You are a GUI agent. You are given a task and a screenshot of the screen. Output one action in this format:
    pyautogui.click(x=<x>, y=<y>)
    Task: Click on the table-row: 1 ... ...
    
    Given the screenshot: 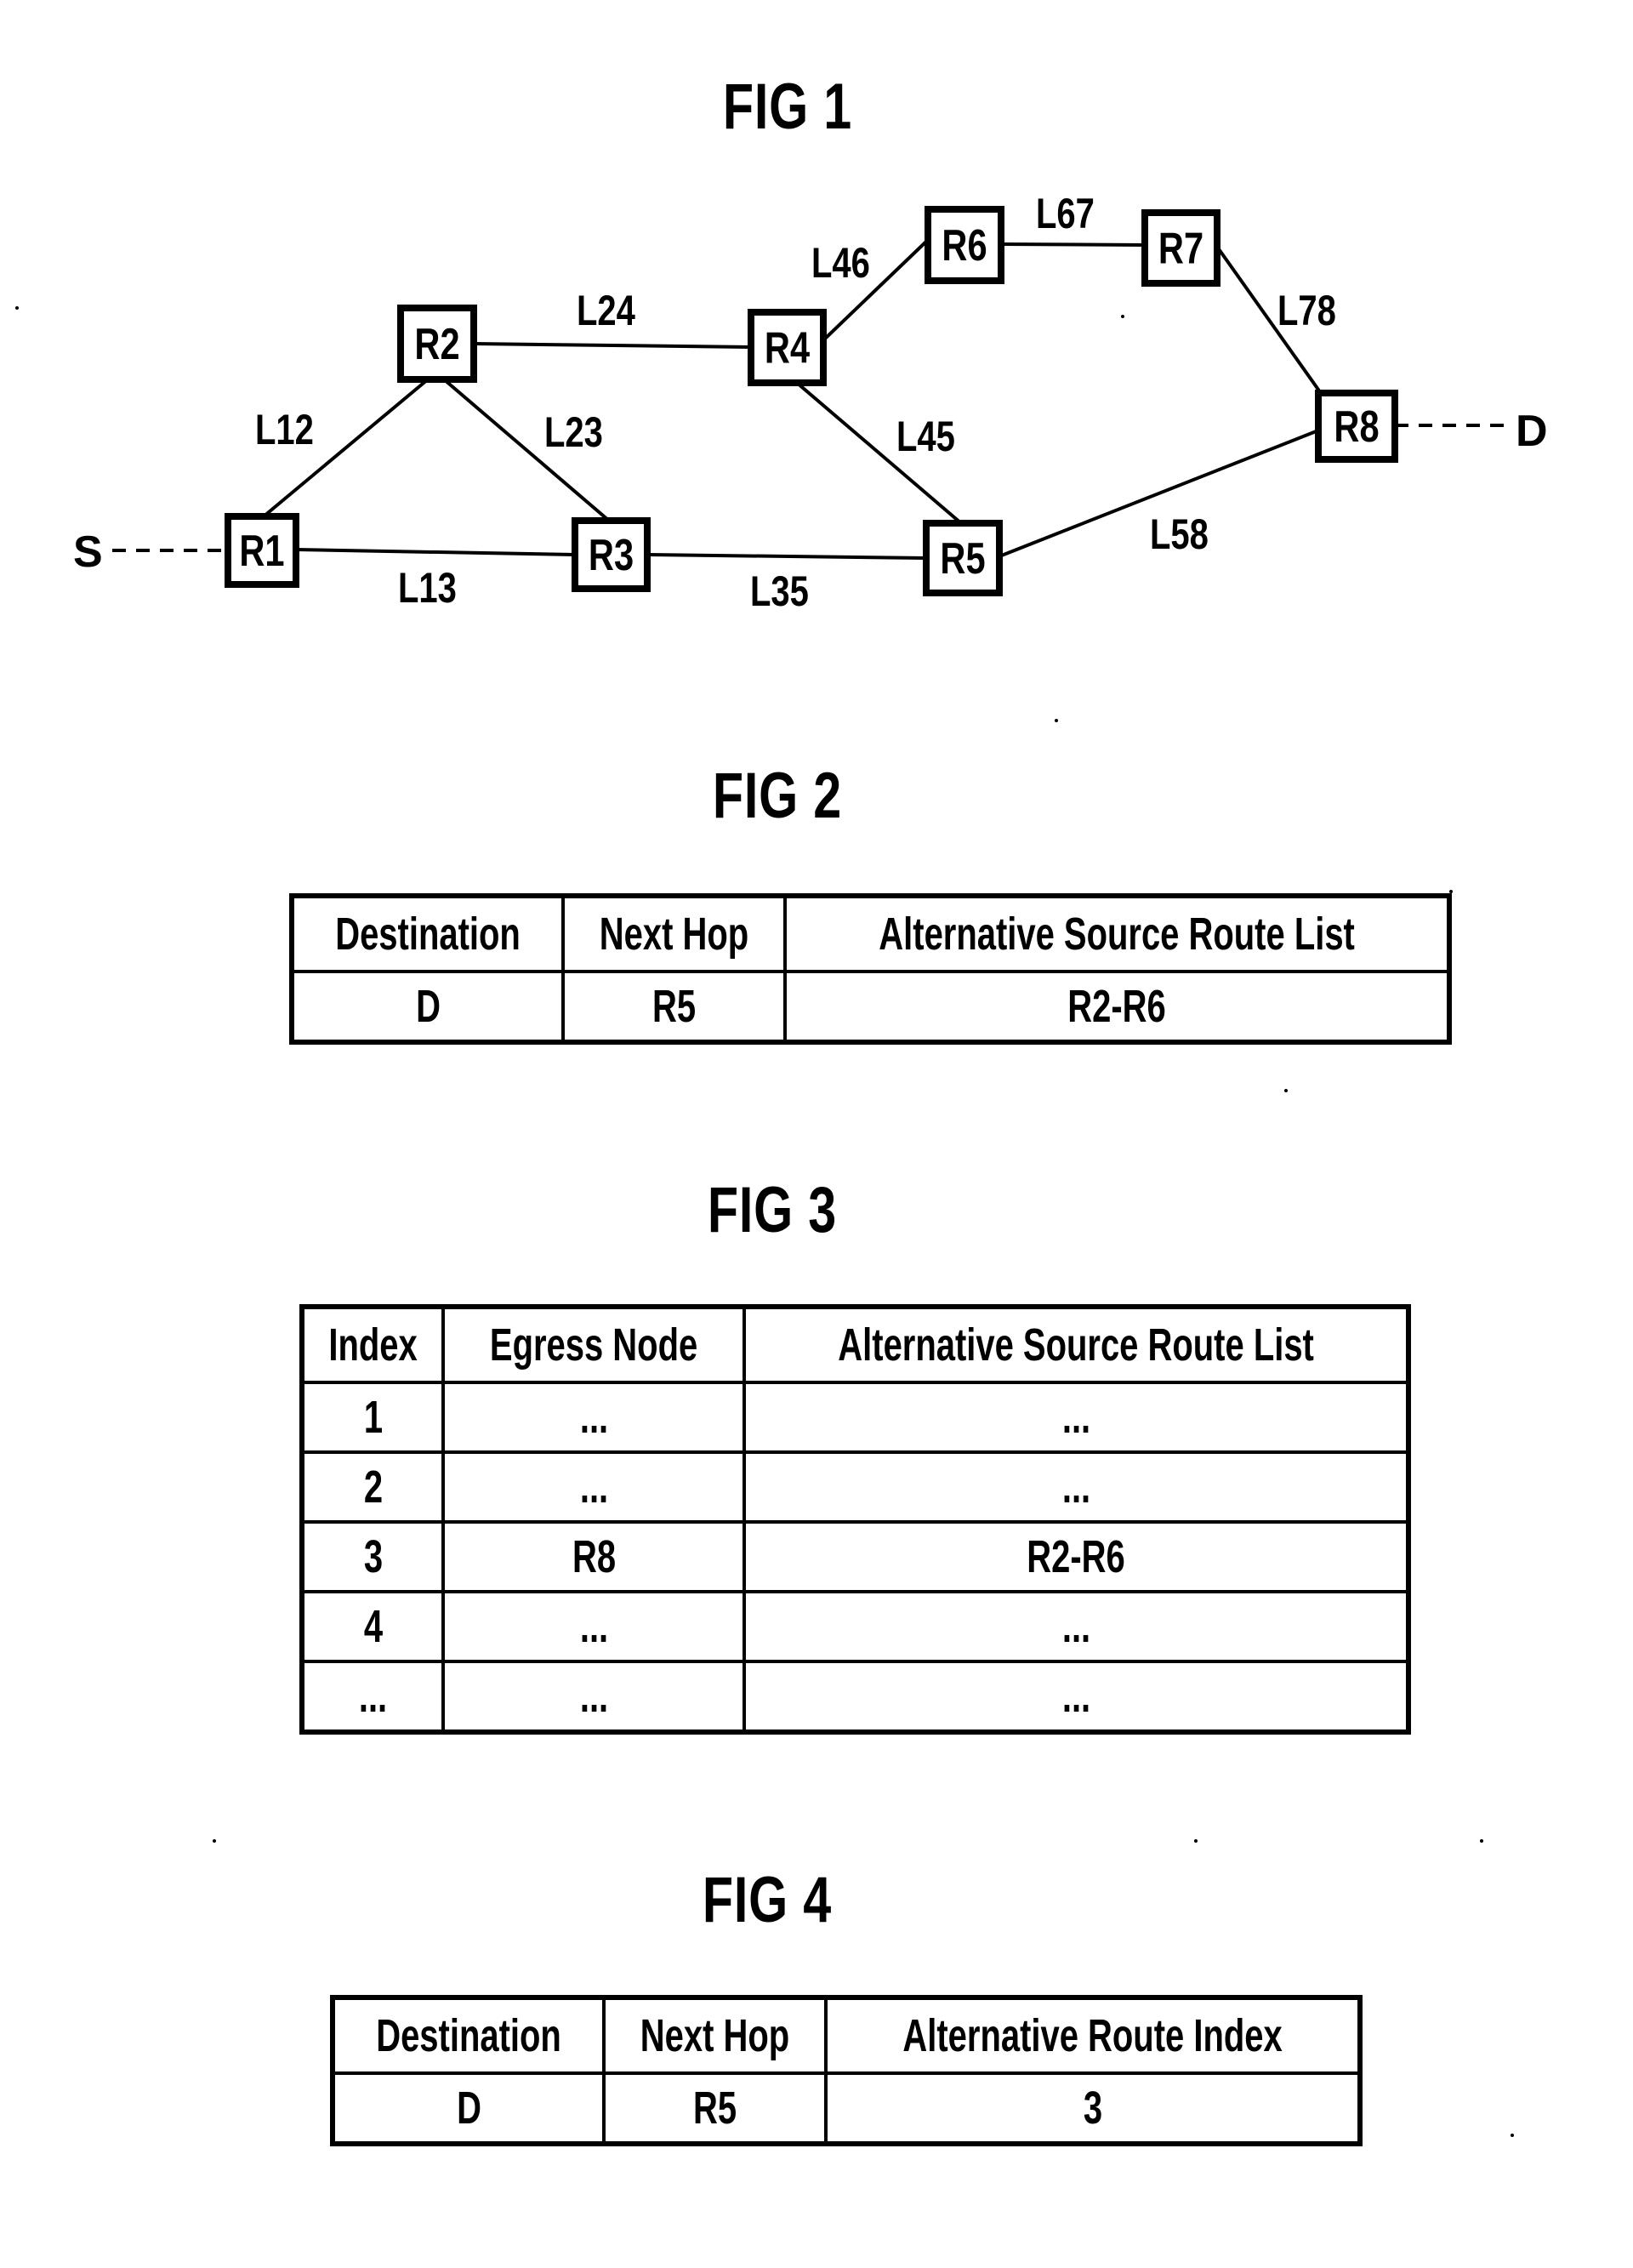 What is the action you would take?
    pyautogui.click(x=855, y=1417)
    